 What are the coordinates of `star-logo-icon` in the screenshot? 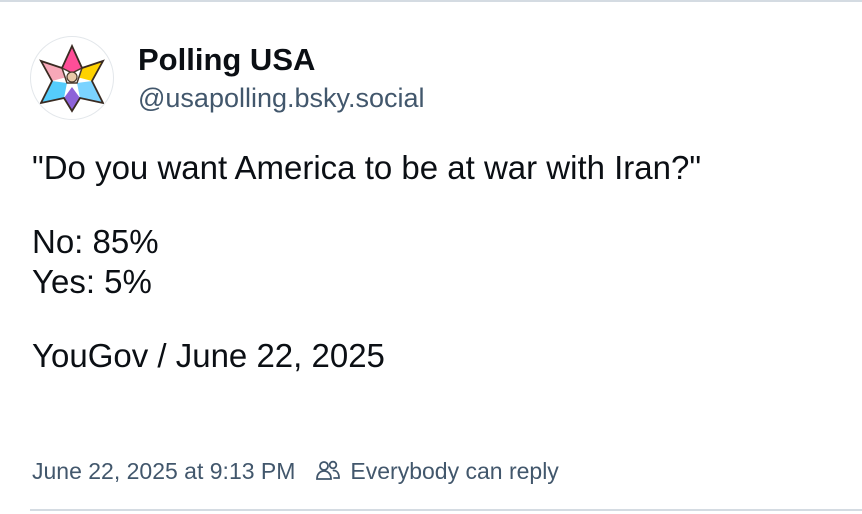 It's located at (72, 78).